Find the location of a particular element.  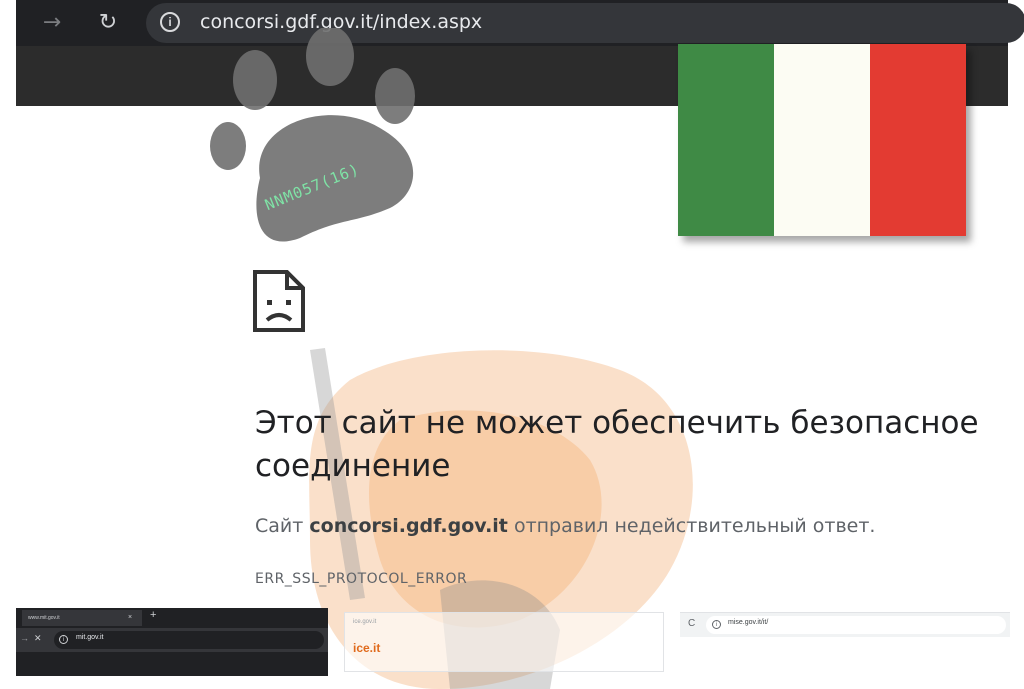

paw-watermark-icon is located at coordinates (312, 135).